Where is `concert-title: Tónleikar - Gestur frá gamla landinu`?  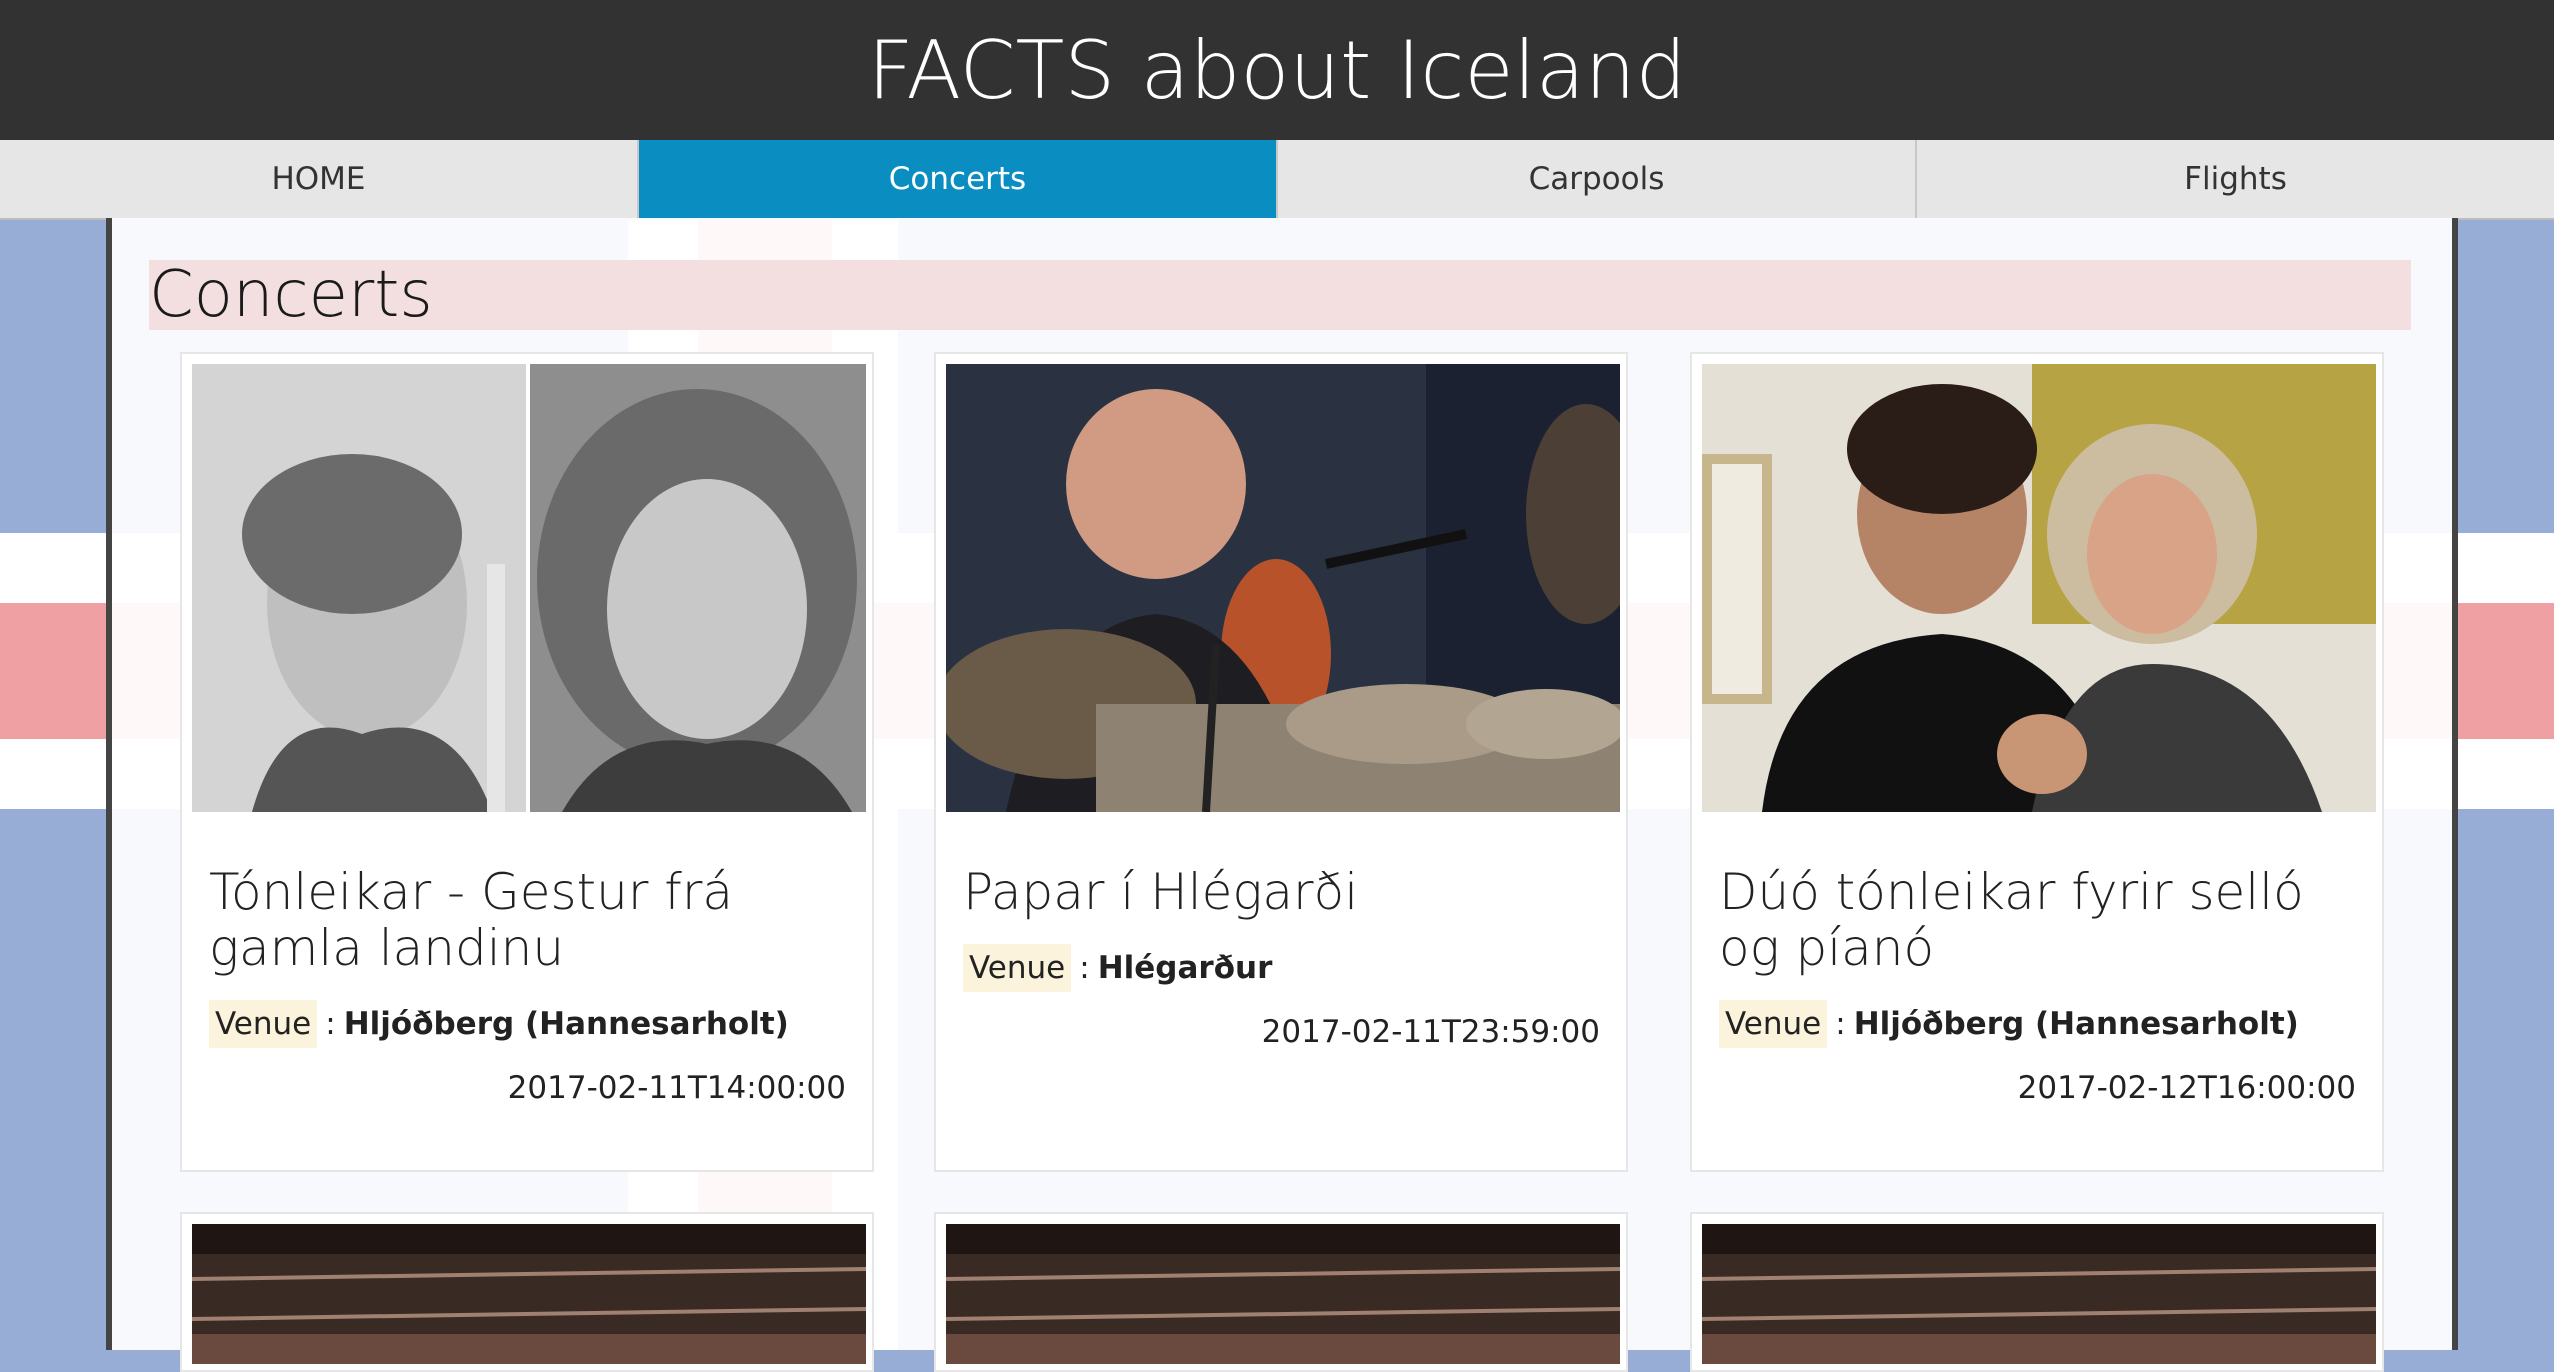
concert-title: Tónleikar - Gestur frá gamla landinu is located at coordinates (529, 920).